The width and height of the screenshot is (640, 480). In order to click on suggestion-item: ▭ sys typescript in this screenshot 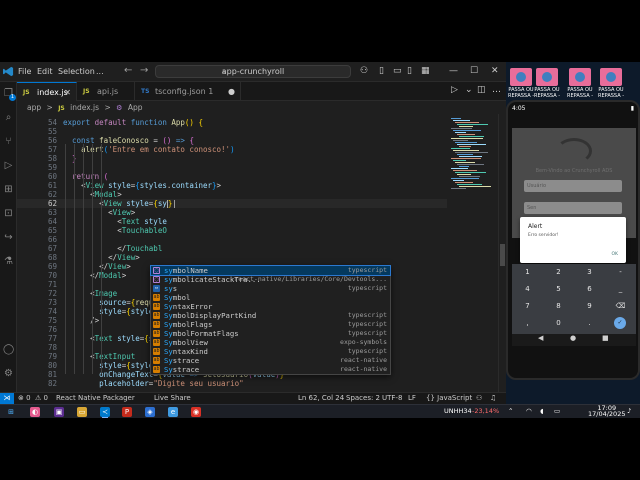, I will do `click(270, 288)`.